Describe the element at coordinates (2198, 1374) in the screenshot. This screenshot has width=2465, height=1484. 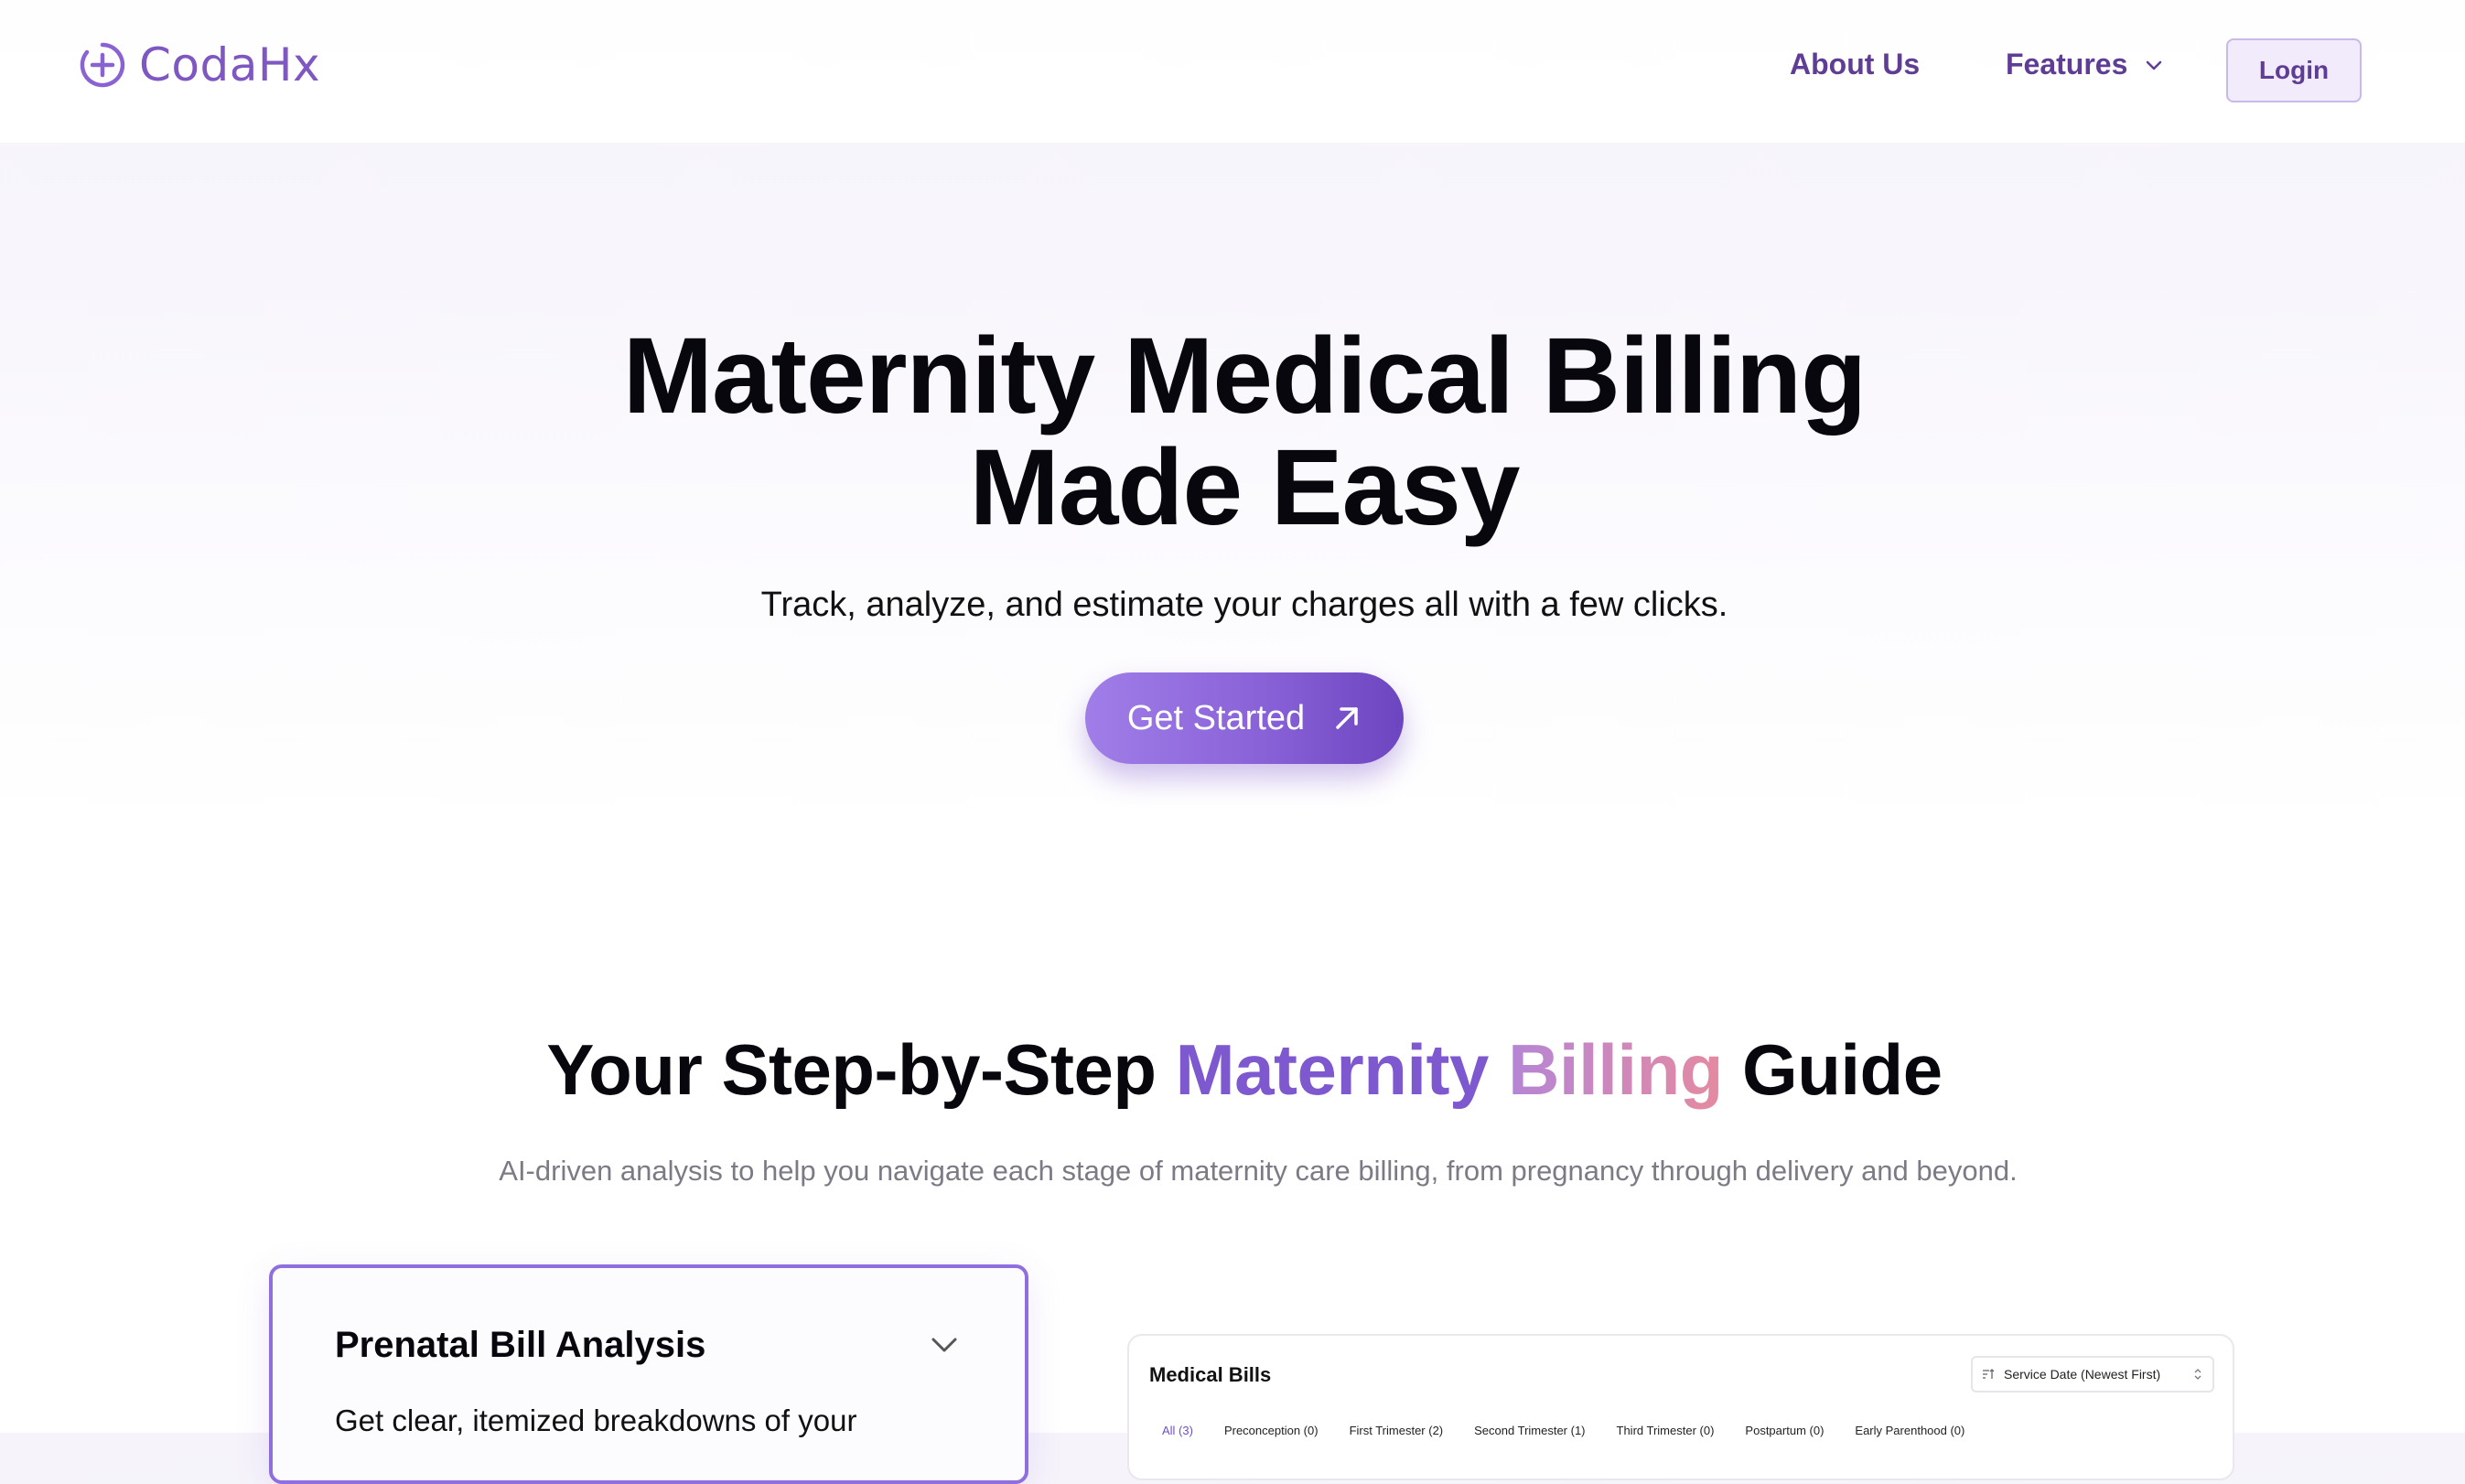
I see `updown-chevron-icon` at that location.